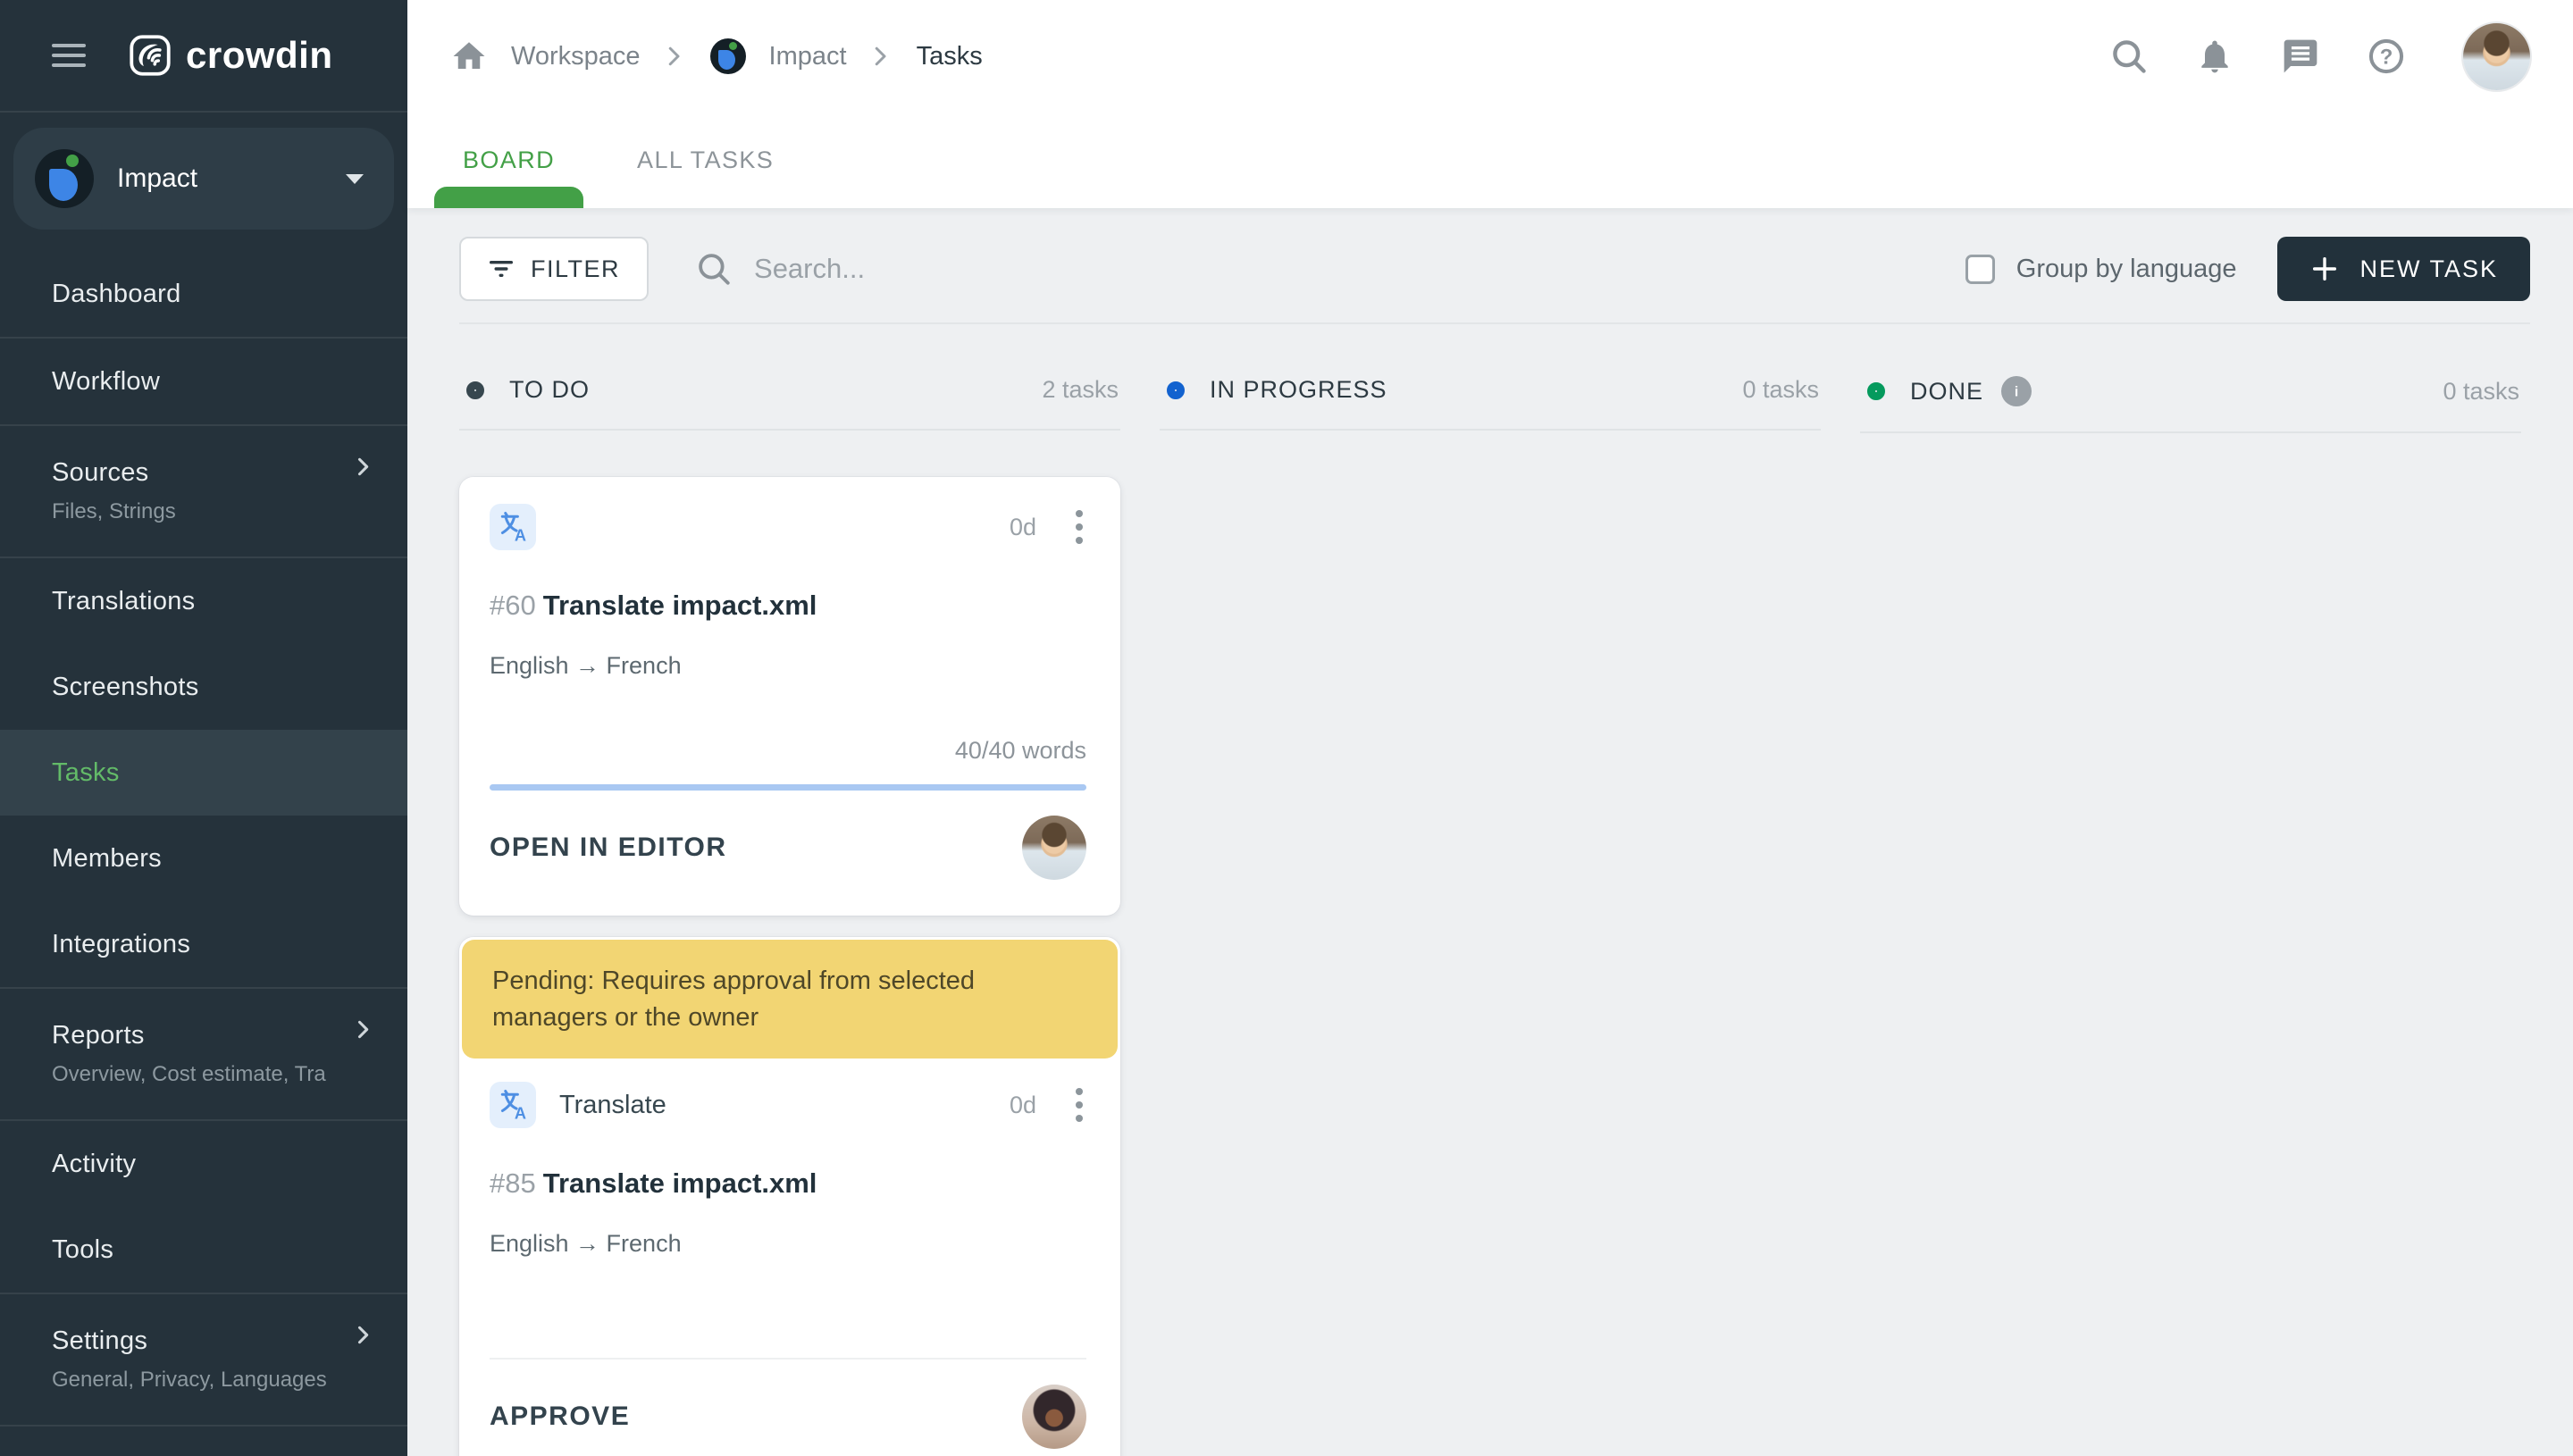  Describe the element at coordinates (788, 848) in the screenshot. I see `card-footer: OPEN IN EDITOR` at that location.